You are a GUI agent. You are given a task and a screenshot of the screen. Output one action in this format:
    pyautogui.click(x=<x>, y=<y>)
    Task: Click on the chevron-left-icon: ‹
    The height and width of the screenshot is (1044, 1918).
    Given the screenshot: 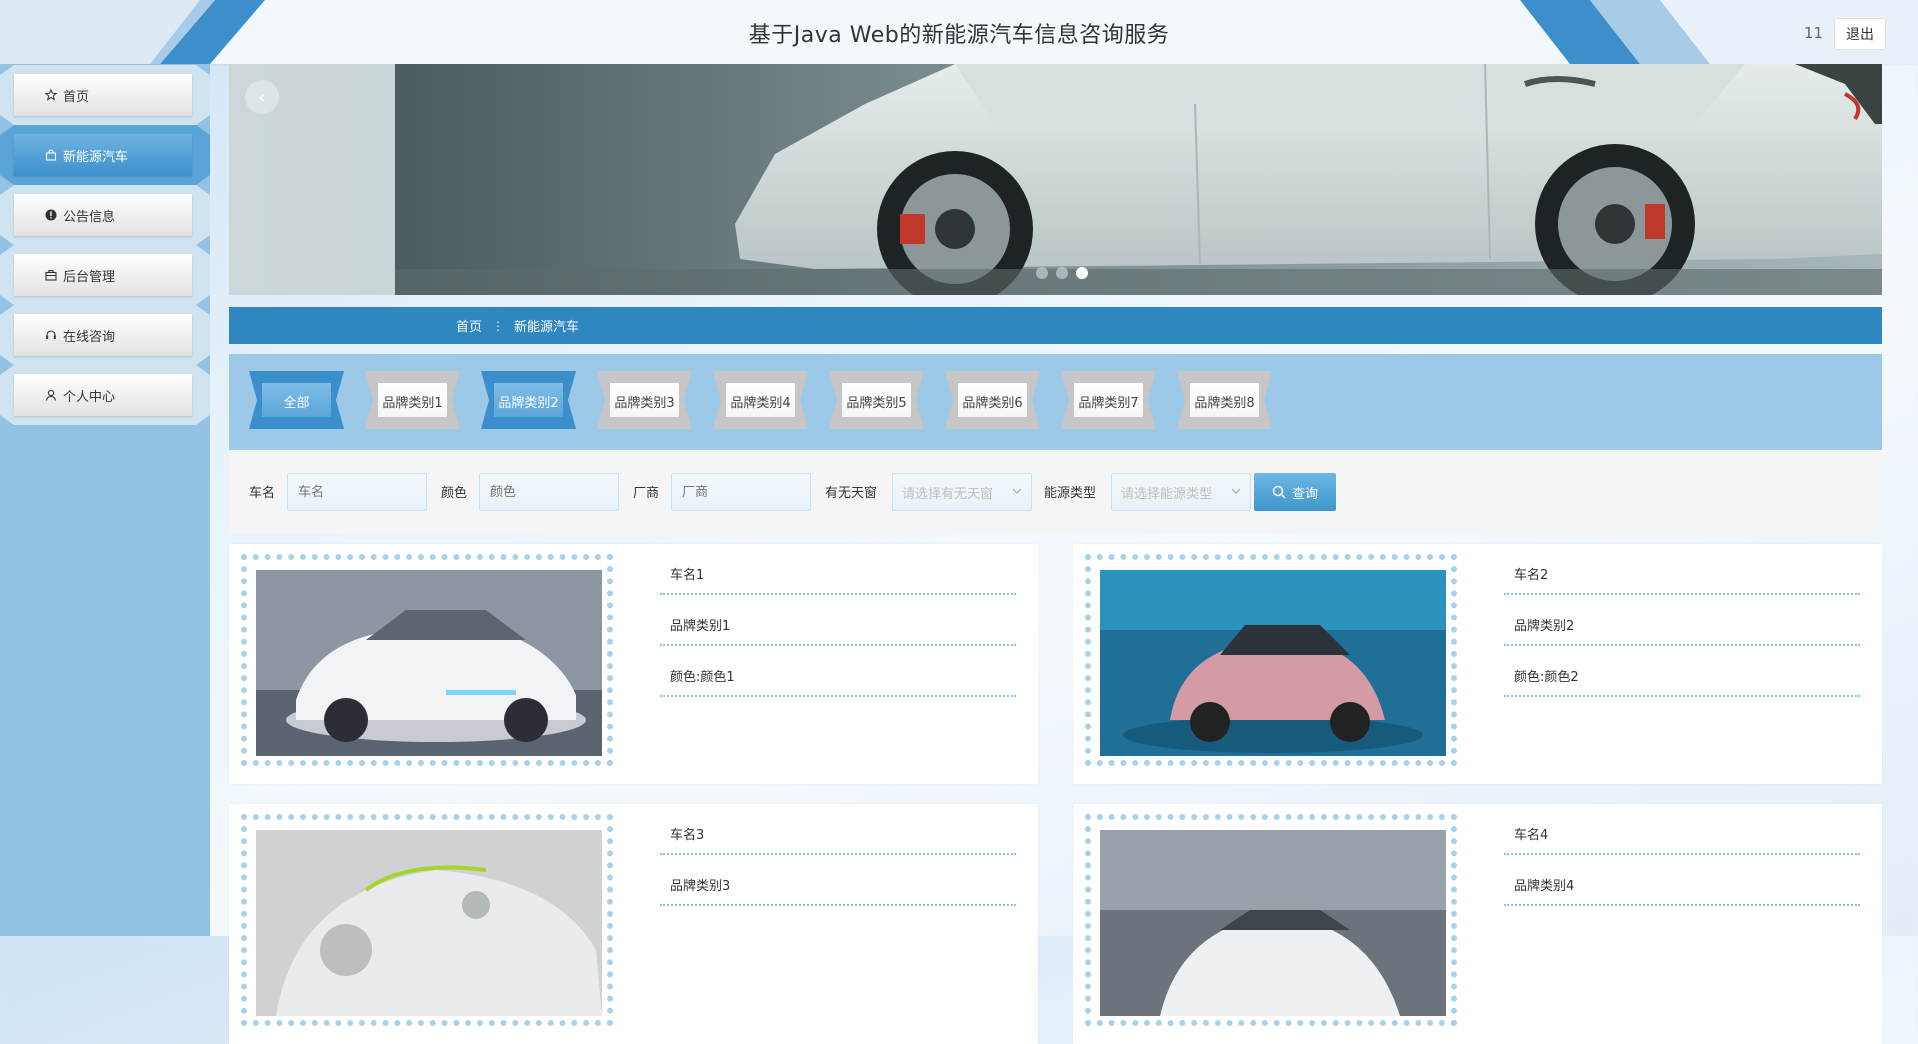 What is the action you would take?
    pyautogui.click(x=262, y=97)
    